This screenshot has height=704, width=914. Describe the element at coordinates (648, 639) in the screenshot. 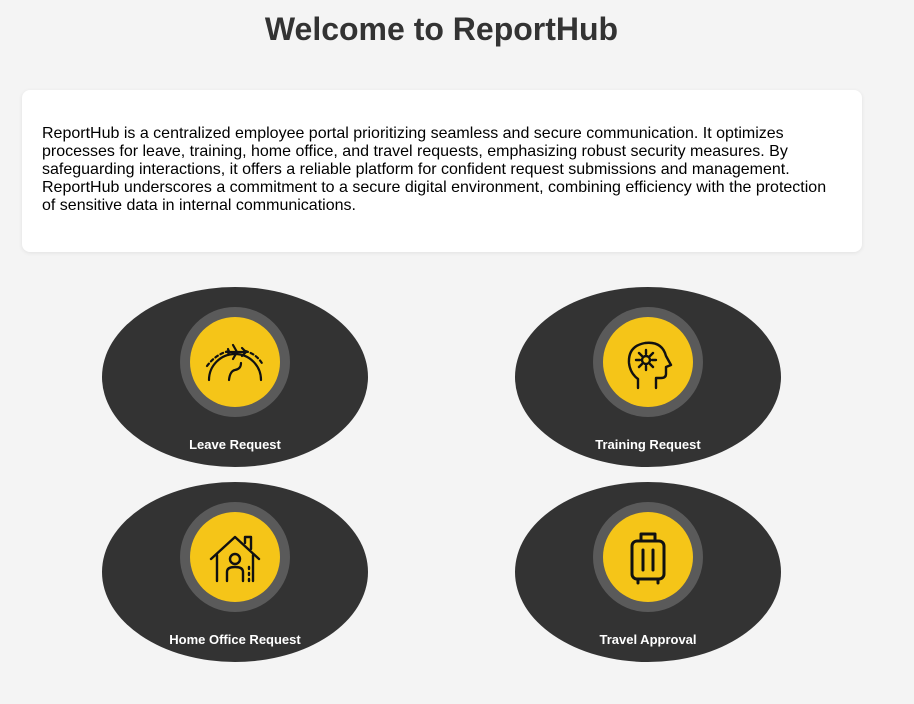

I see `tile-label: Travel Approval` at that location.